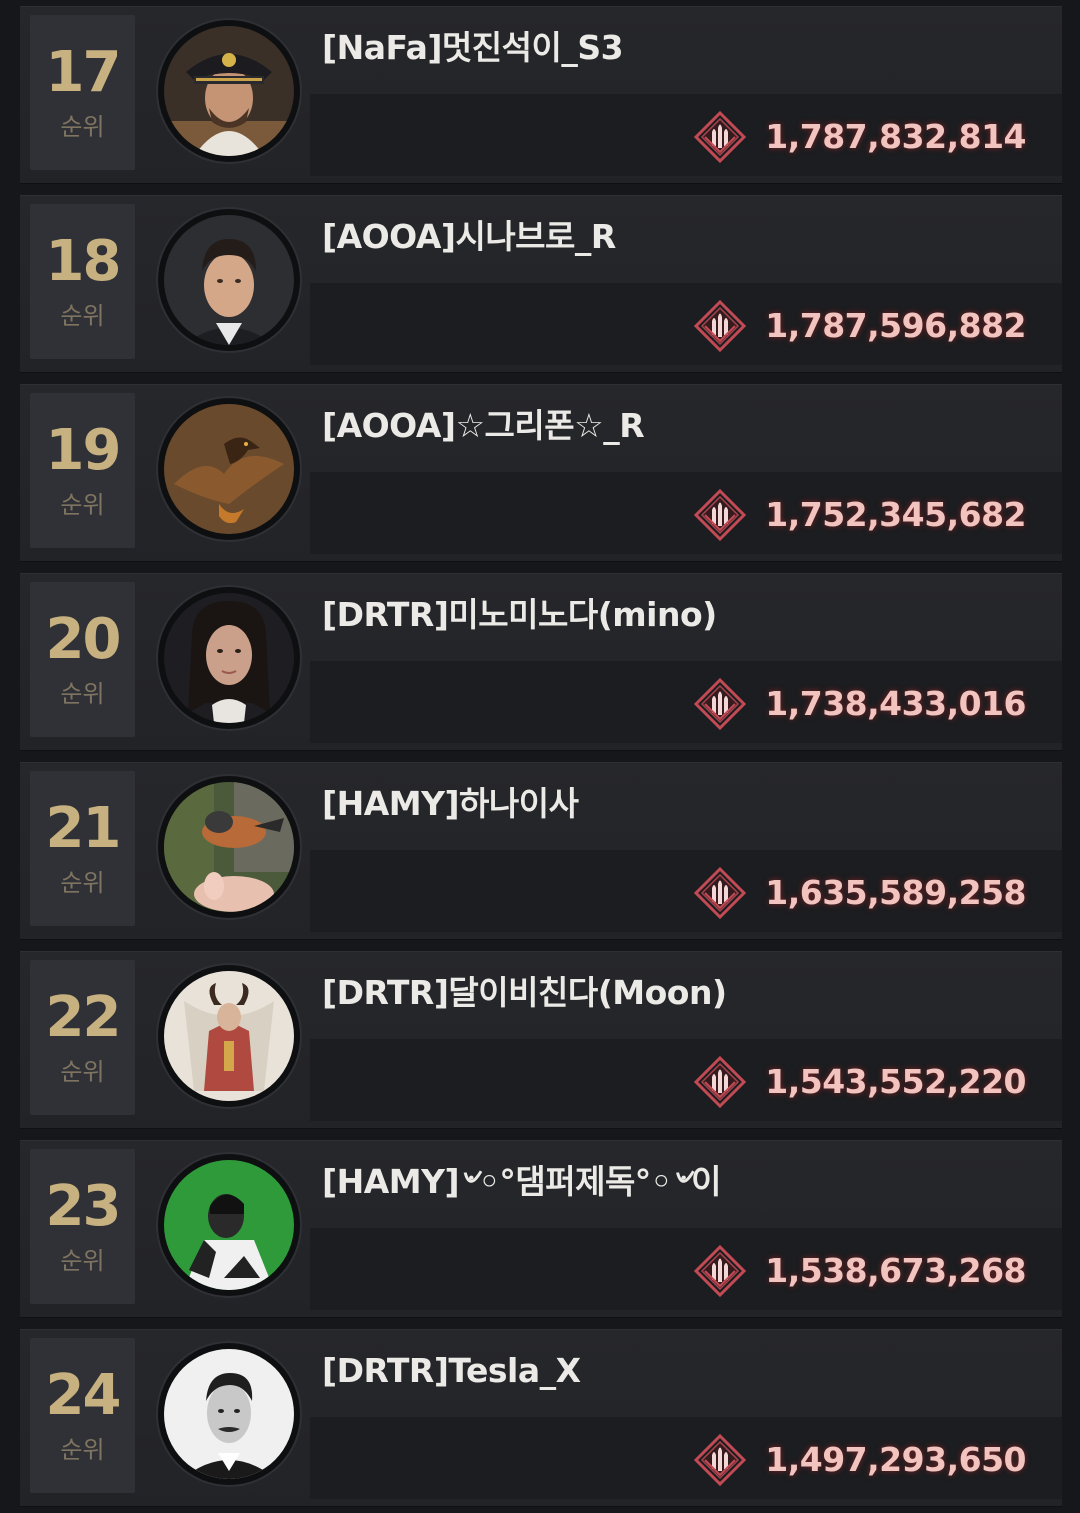 This screenshot has width=1080, height=1513. I want to click on score-group: 1,738,433,016, so click(859, 704).